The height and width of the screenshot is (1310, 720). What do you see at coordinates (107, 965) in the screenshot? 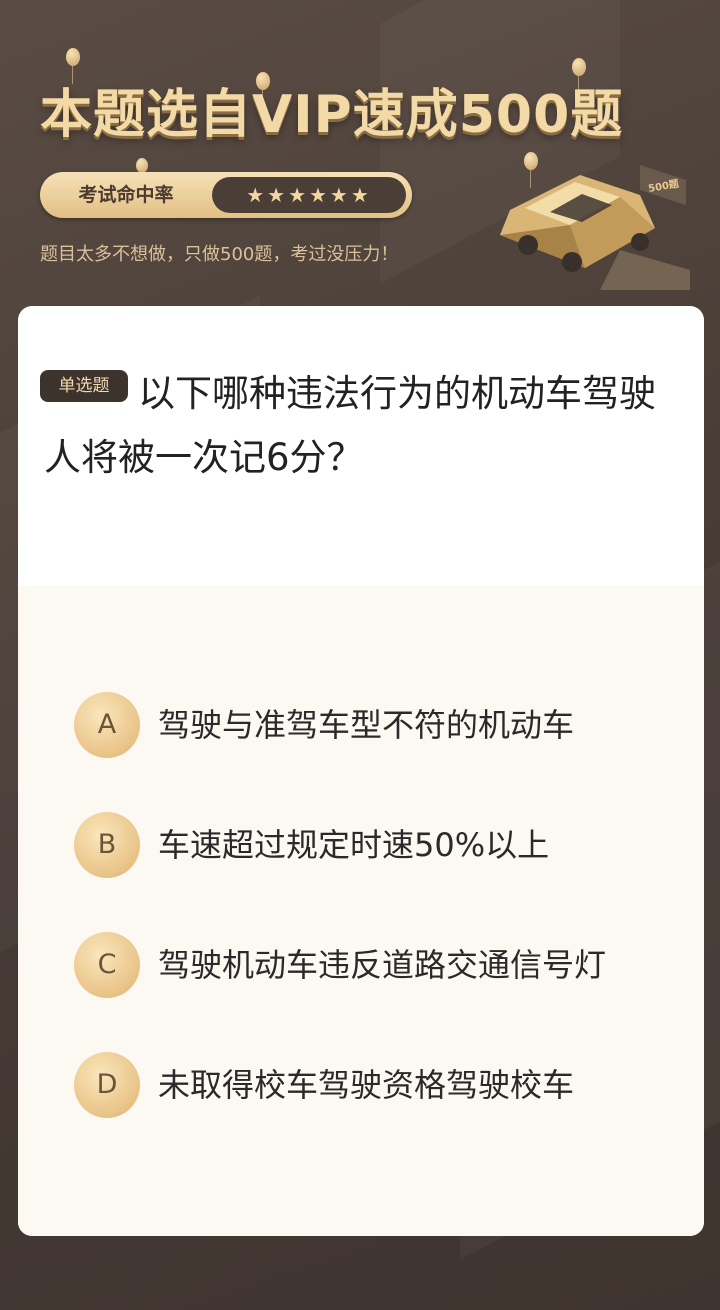
I see `option-letter-circle: C` at bounding box center [107, 965].